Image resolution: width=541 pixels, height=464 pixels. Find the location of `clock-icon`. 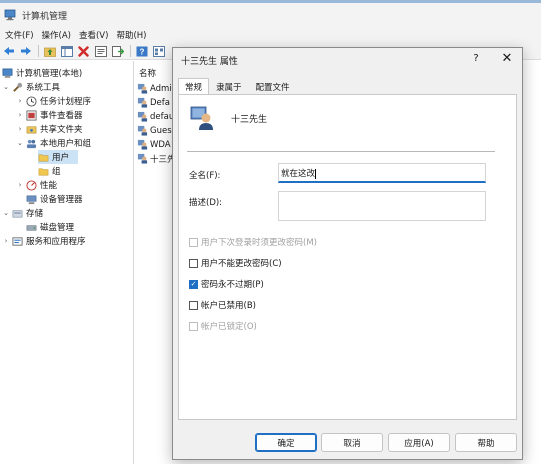

clock-icon is located at coordinates (31, 101).